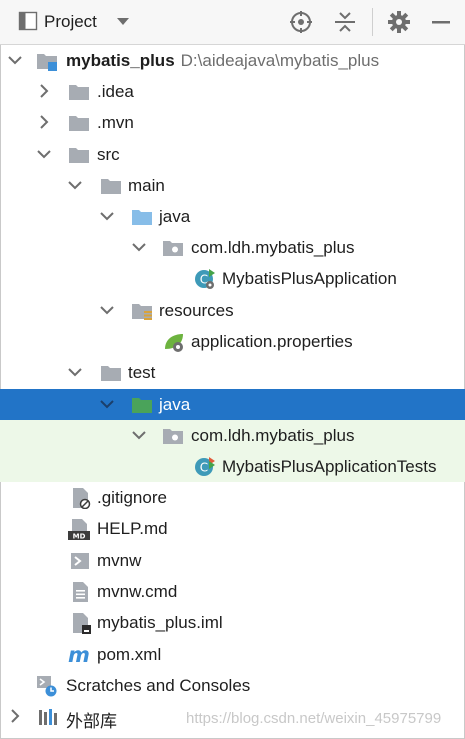 This screenshot has height=739, width=465. I want to click on resources-folder-icon, so click(142, 312).